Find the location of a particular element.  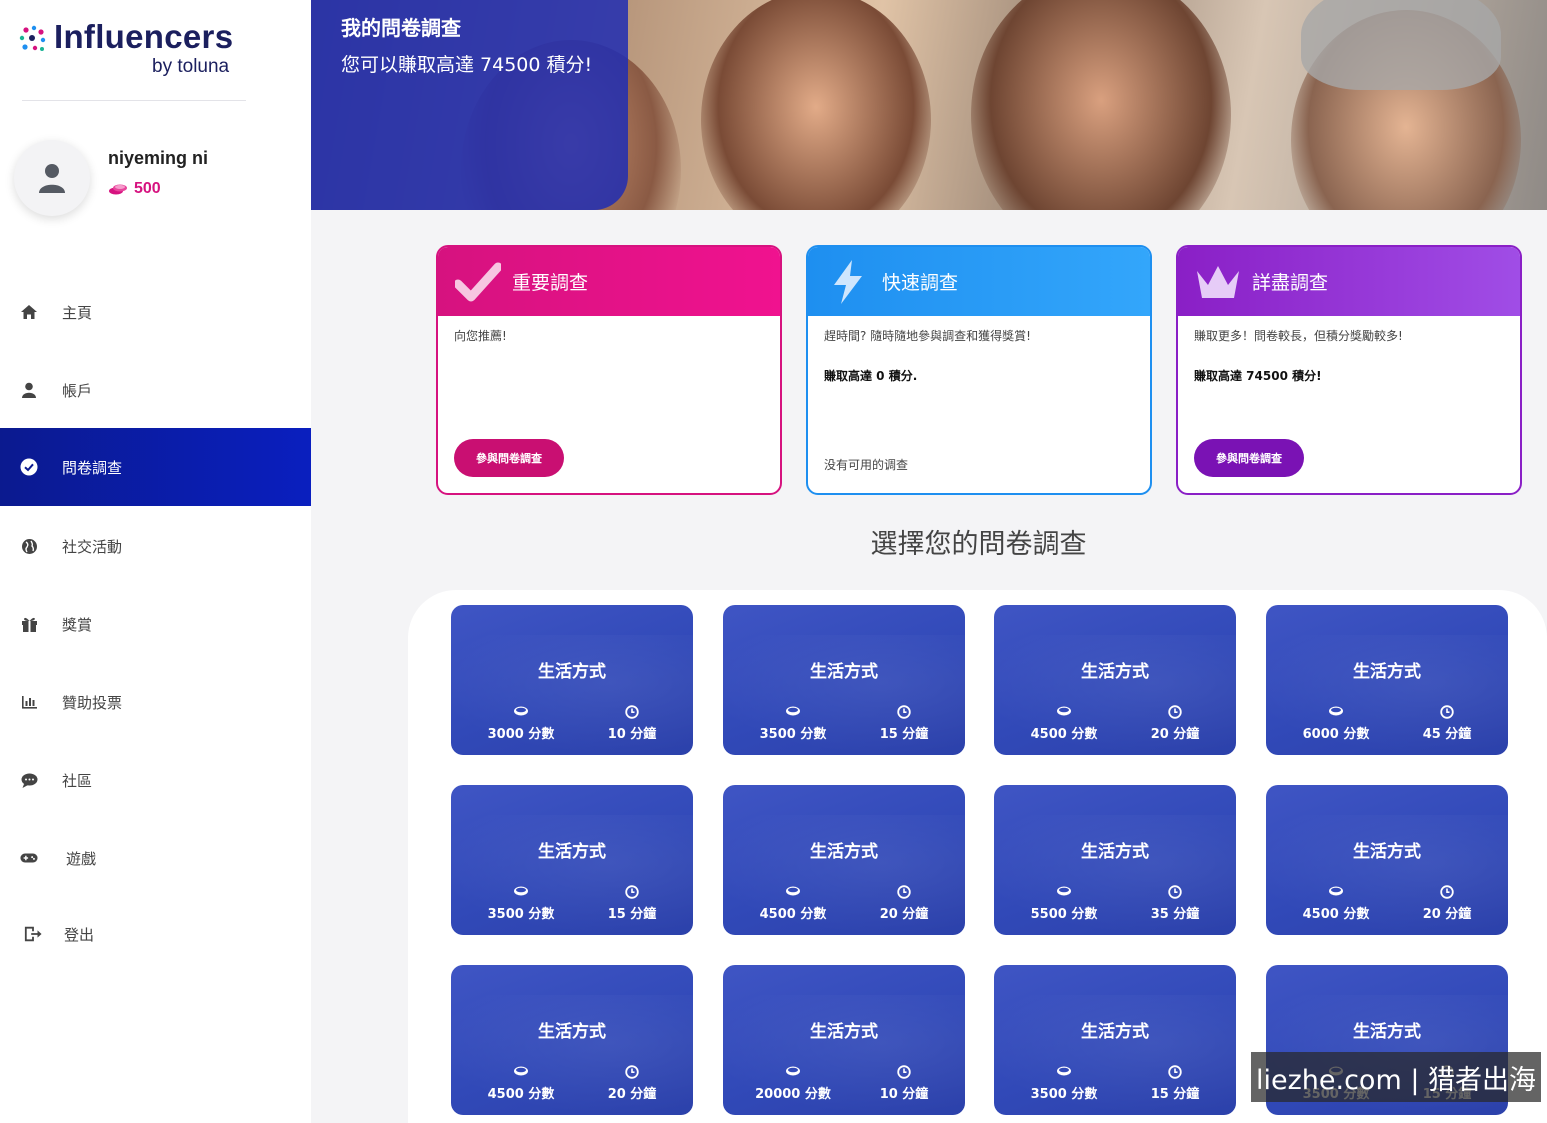

survey-duration-value: 45 分鐘 is located at coordinates (1447, 734).